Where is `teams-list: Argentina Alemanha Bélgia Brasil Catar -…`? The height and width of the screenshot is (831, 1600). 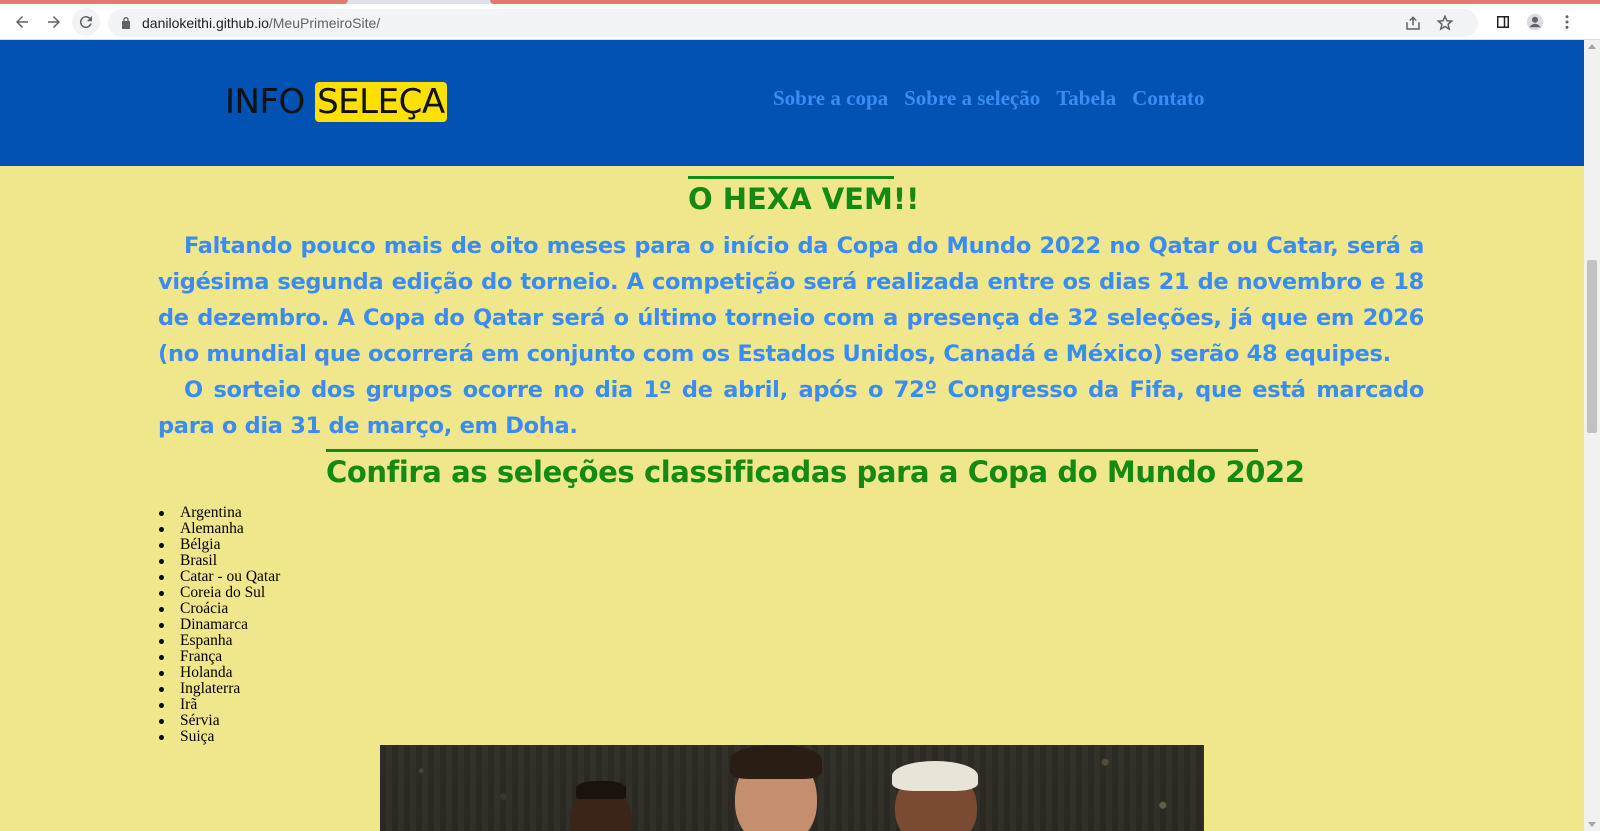
teams-list: Argentina Alemanha Bélgia Brasil Catar -… is located at coordinates (219, 625).